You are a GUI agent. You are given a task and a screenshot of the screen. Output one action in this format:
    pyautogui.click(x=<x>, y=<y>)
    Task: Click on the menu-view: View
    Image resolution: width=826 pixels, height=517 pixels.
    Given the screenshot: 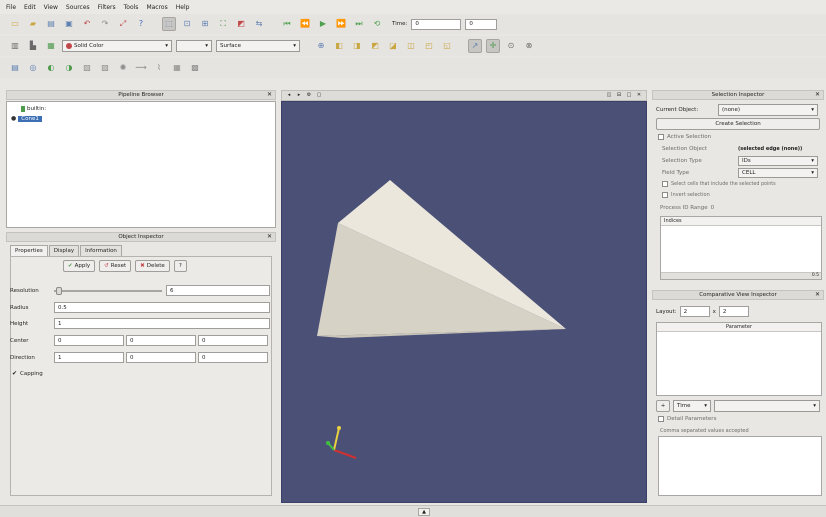 What is the action you would take?
    pyautogui.click(x=51, y=7)
    